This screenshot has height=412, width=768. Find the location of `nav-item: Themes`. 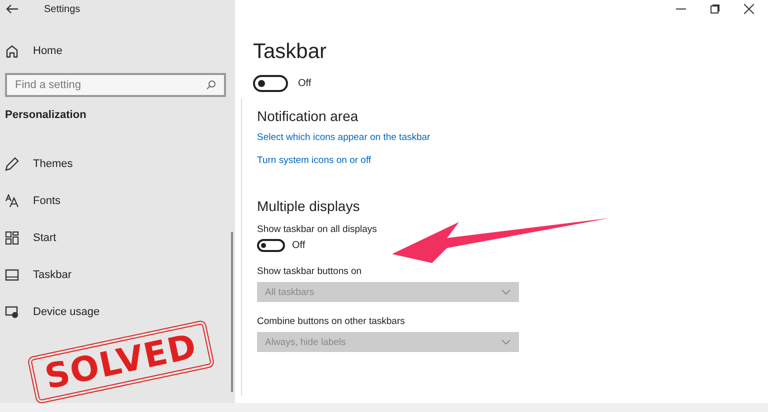

nav-item: Themes is located at coordinates (117, 163).